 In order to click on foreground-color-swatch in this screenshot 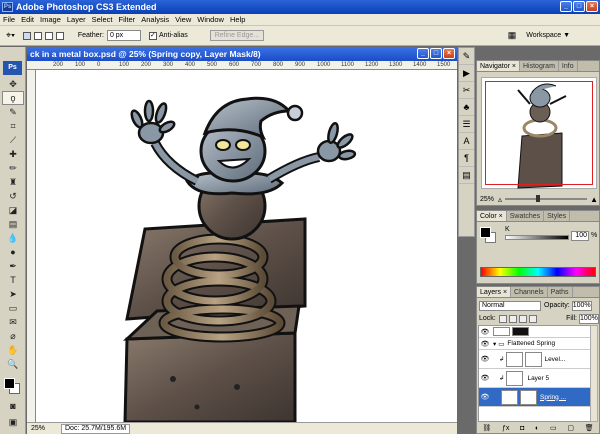, I will do `click(9, 383)`.